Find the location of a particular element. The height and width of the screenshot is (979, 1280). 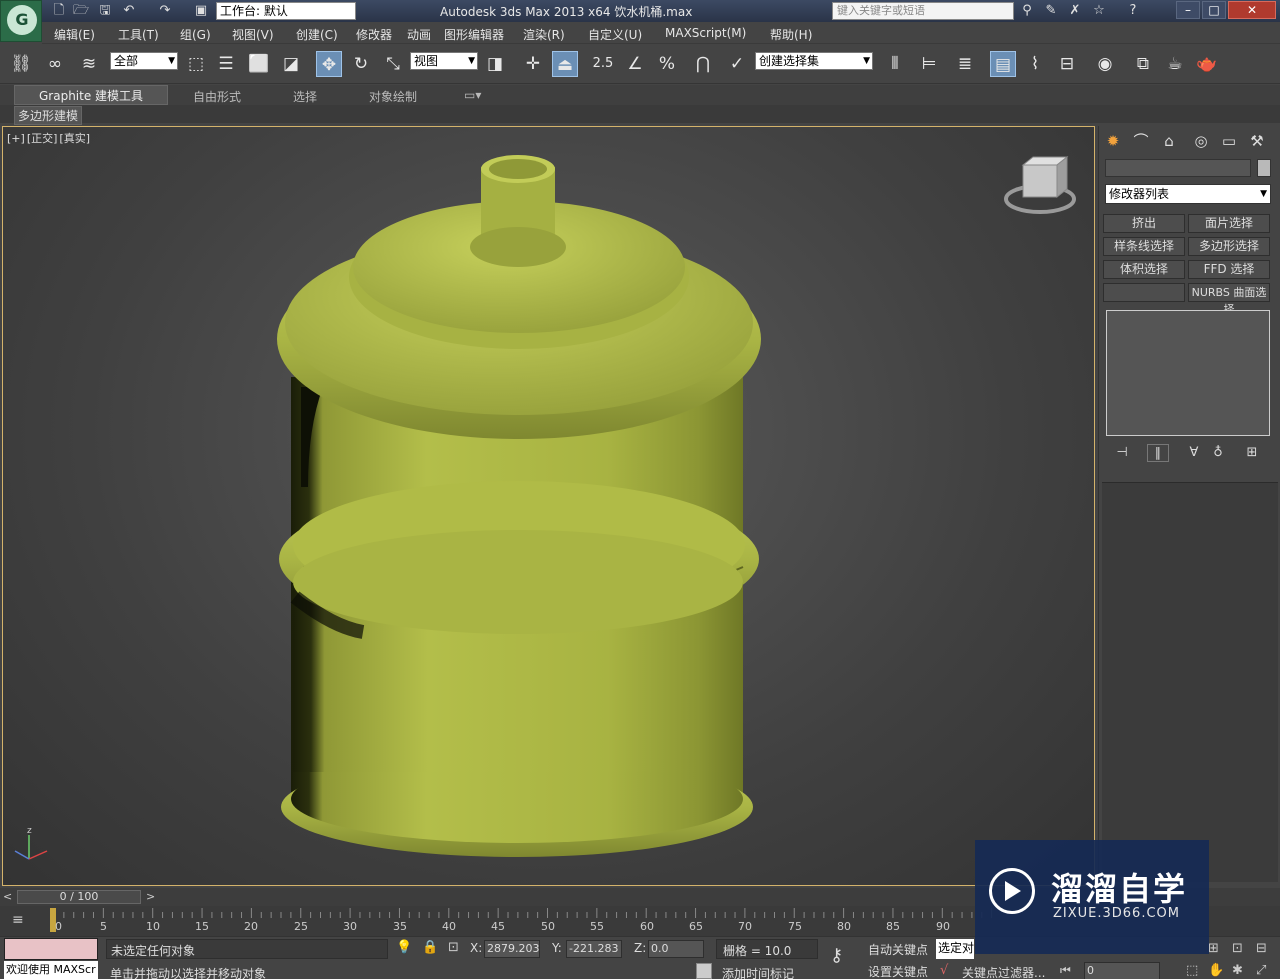

save-icon: 🖫 is located at coordinates (105, 11).